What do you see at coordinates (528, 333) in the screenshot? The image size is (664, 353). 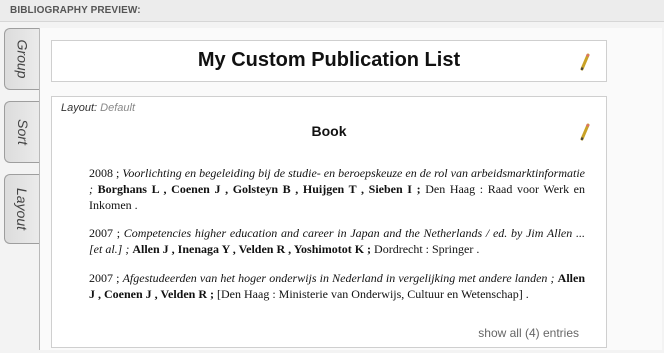 I see `show-all-entries-link: show all (4) entries` at bounding box center [528, 333].